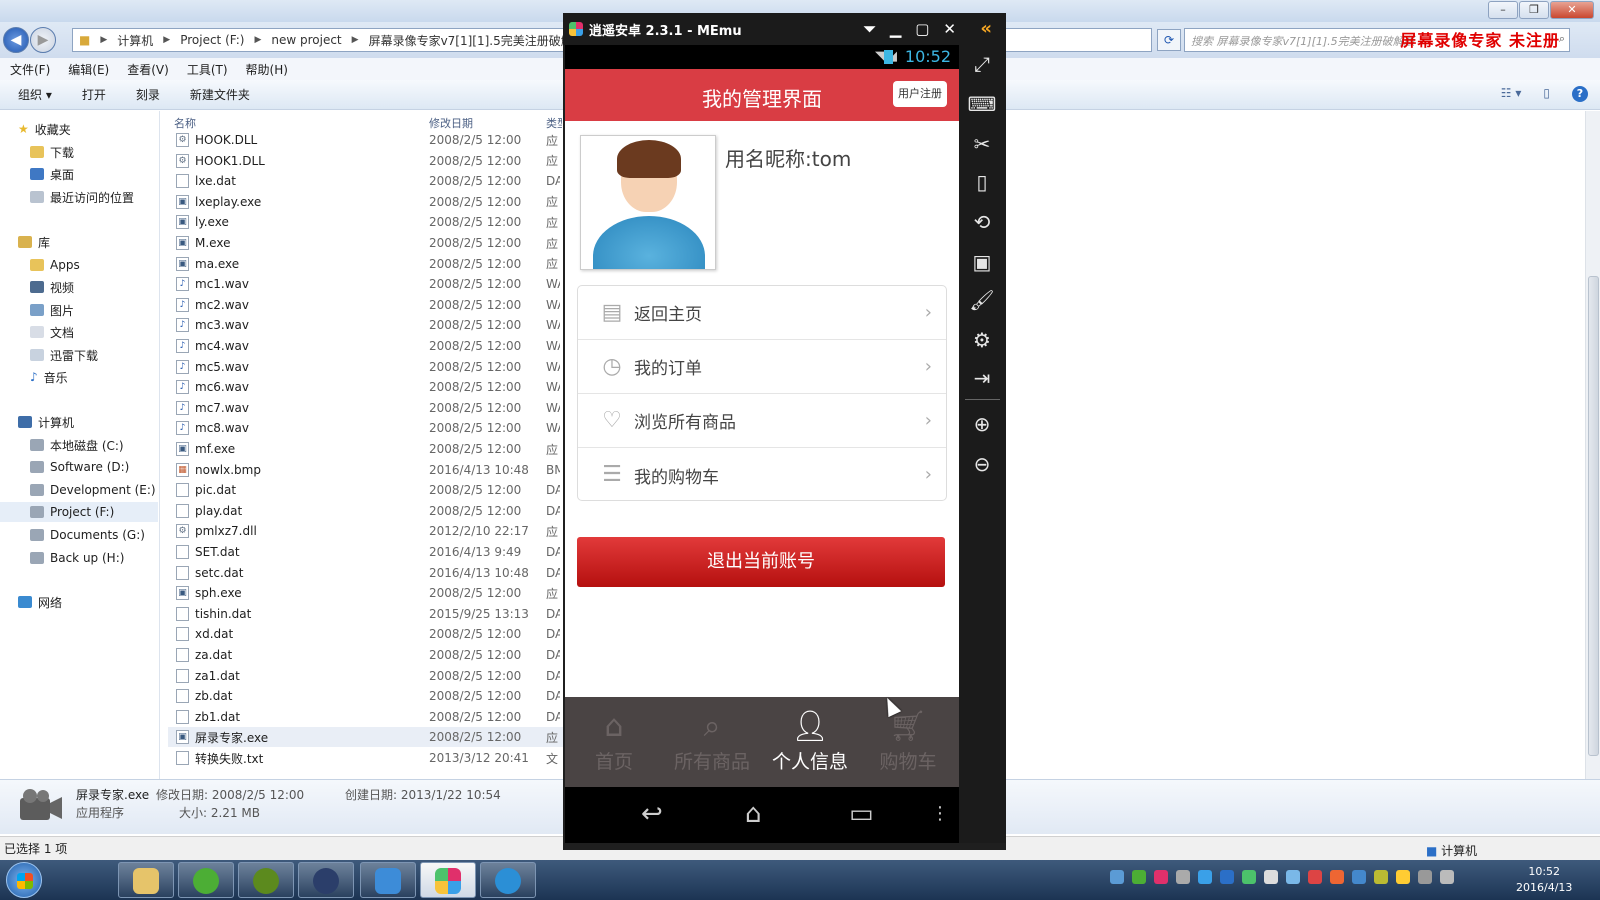 This screenshot has height=900, width=1600. What do you see at coordinates (378, 531) in the screenshot?
I see `file-row: ⚙ pmlxz7.dll 2012/2/10 22:17 应` at bounding box center [378, 531].